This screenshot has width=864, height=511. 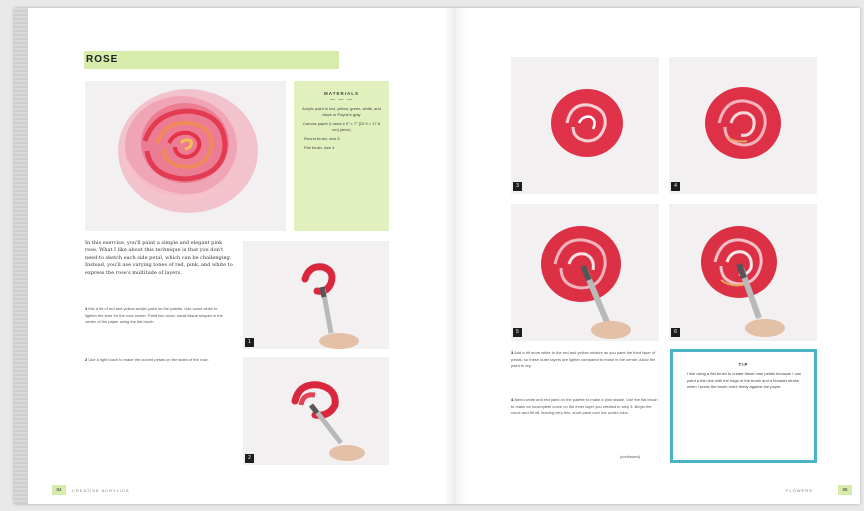 What do you see at coordinates (845, 490) in the screenshot?
I see `page-number-right: 85` at bounding box center [845, 490].